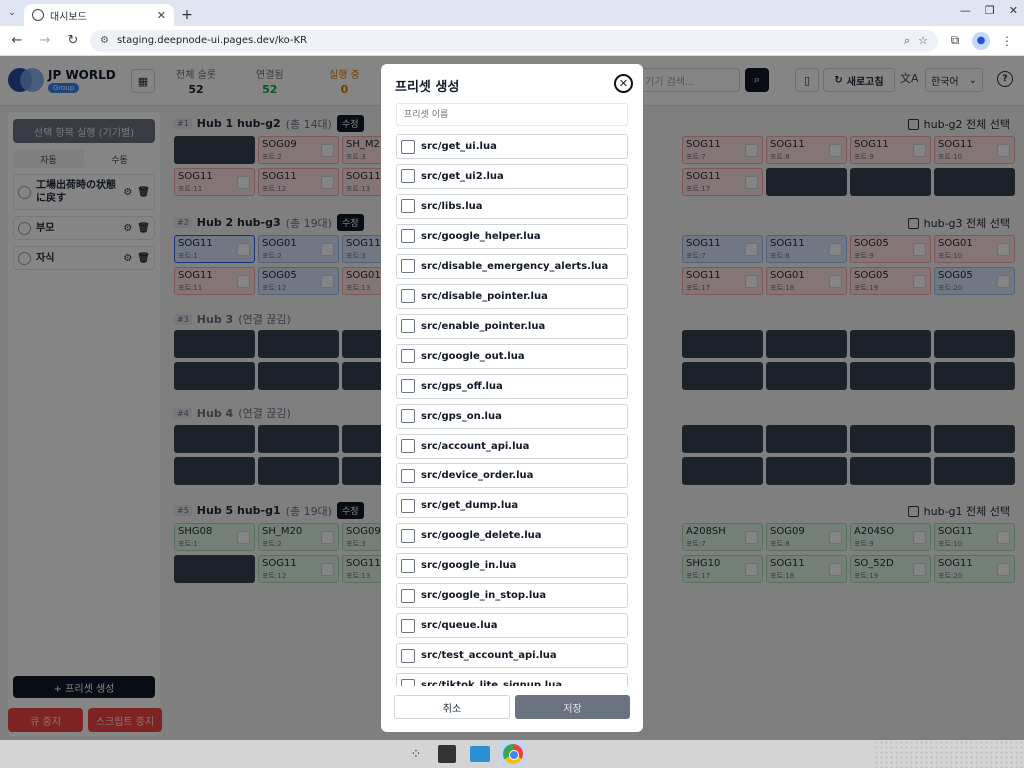 The image size is (1024, 768). Describe the element at coordinates (416, 754) in the screenshot. I see `launcher-icon: ⁘` at that location.